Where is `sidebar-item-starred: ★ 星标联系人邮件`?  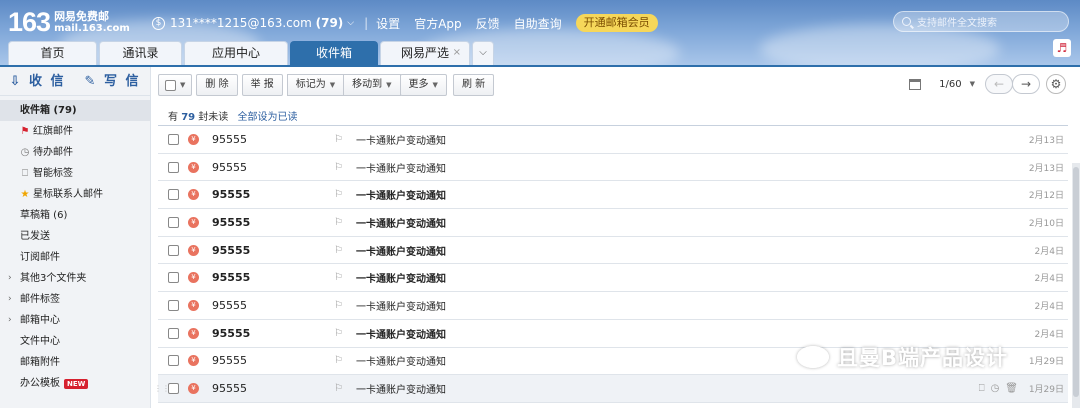
sidebar-item-starred: ★ 星标联系人邮件 is located at coordinates (75, 194).